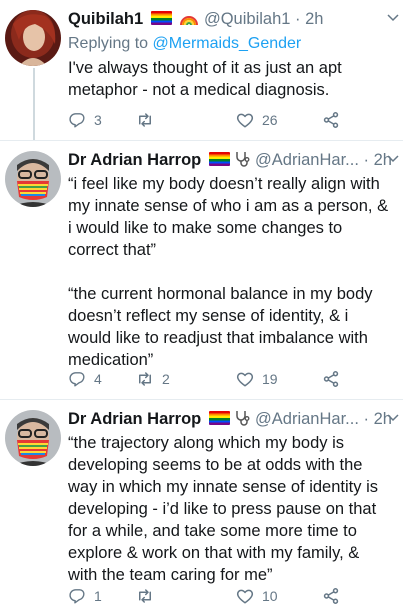 This screenshot has height=606, width=403. I want to click on thread-line, so click(34, 104).